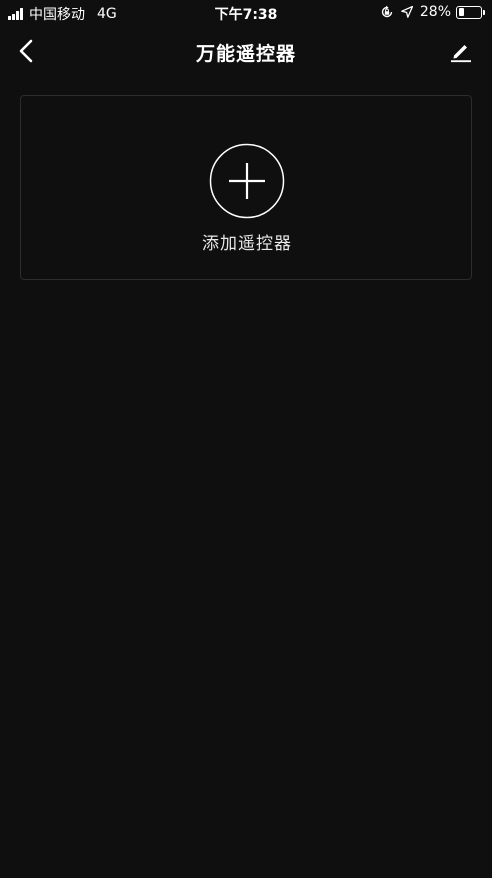 This screenshot has height=878, width=492. I want to click on rotation-lock-icon, so click(387, 12).